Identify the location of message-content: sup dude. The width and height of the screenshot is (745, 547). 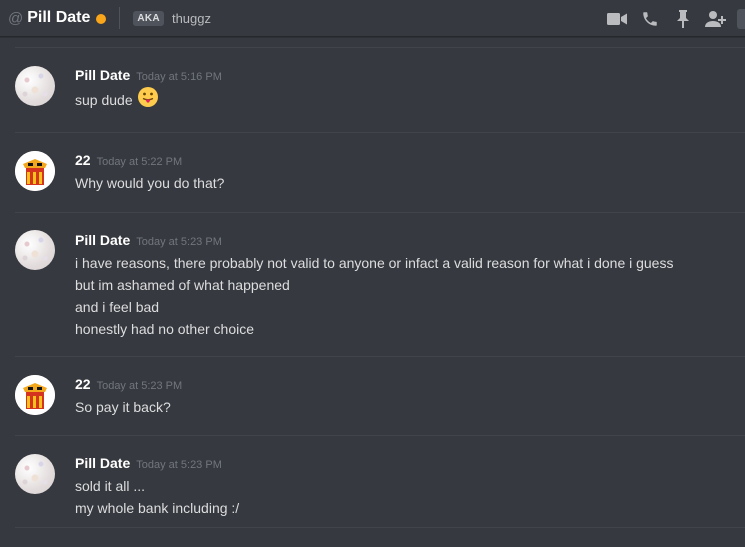
(117, 100).